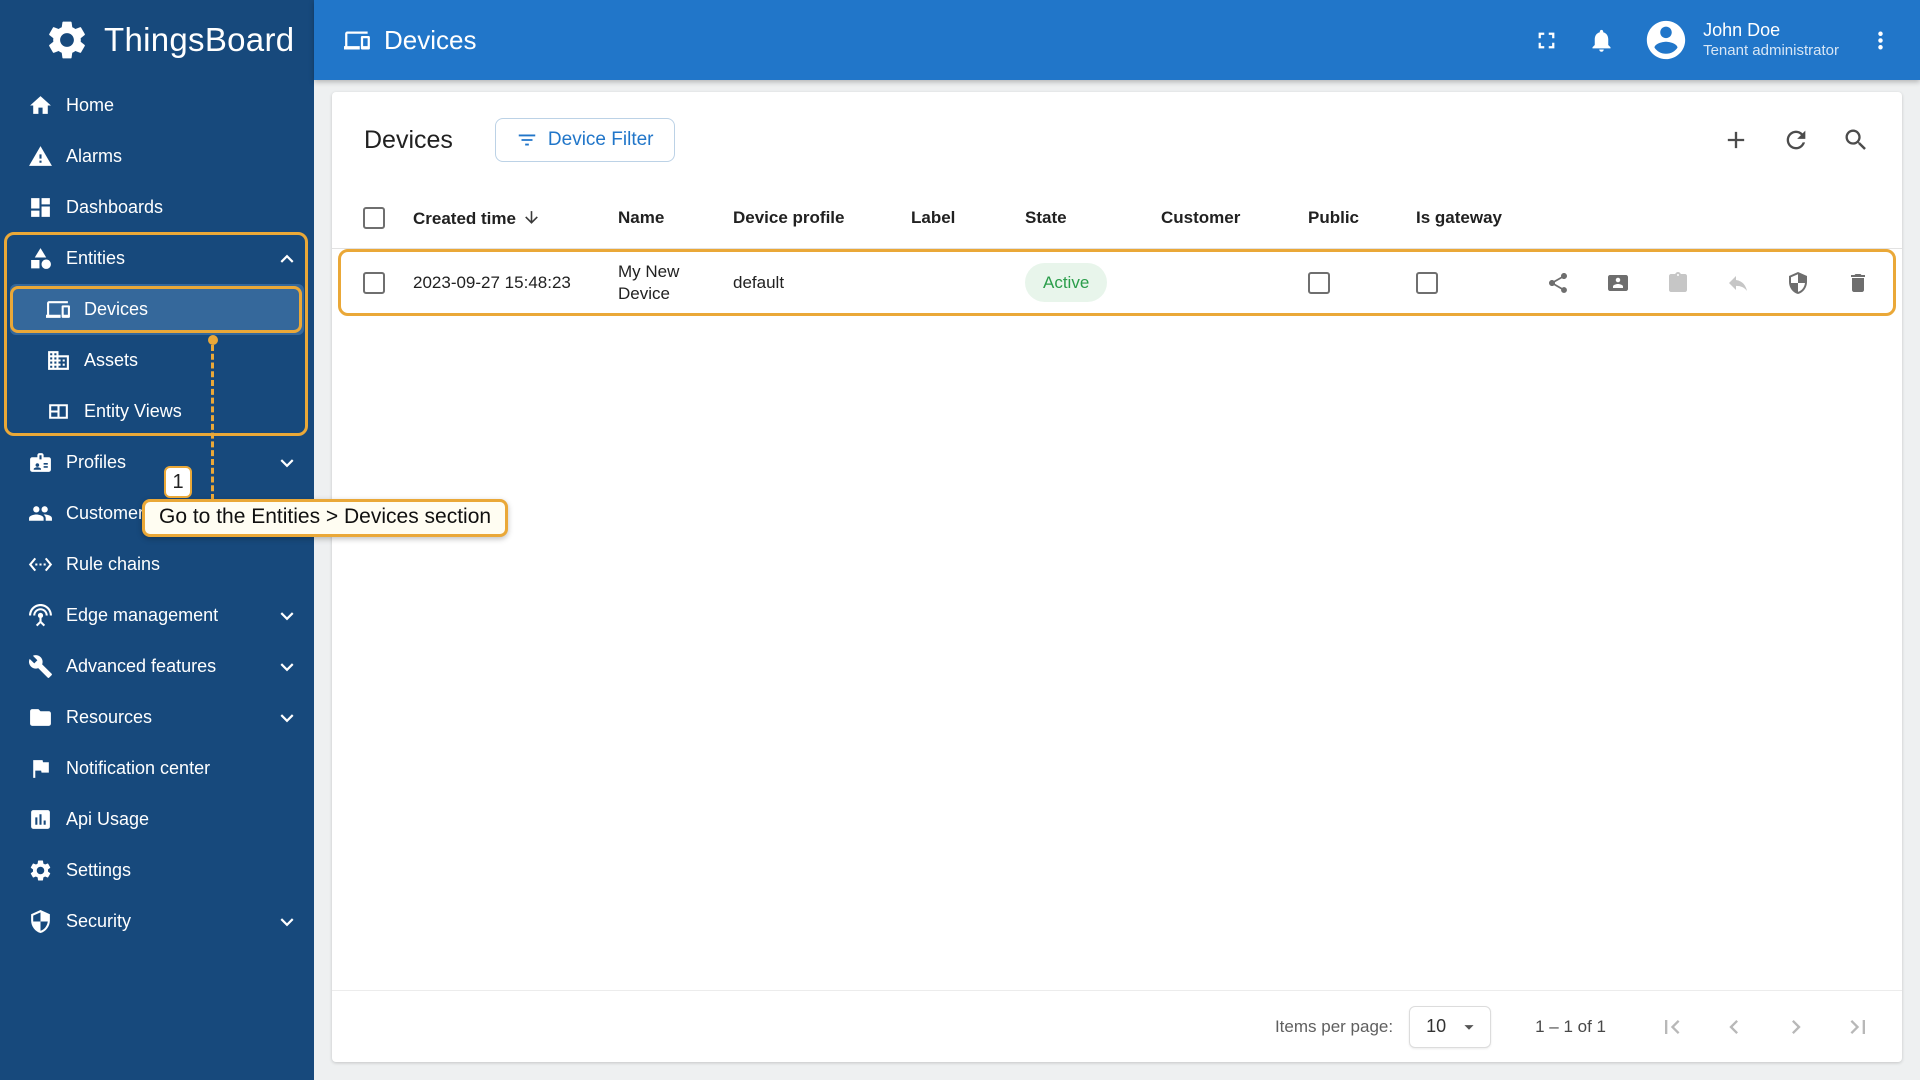  I want to click on column-created-time: Created time, so click(507, 218).